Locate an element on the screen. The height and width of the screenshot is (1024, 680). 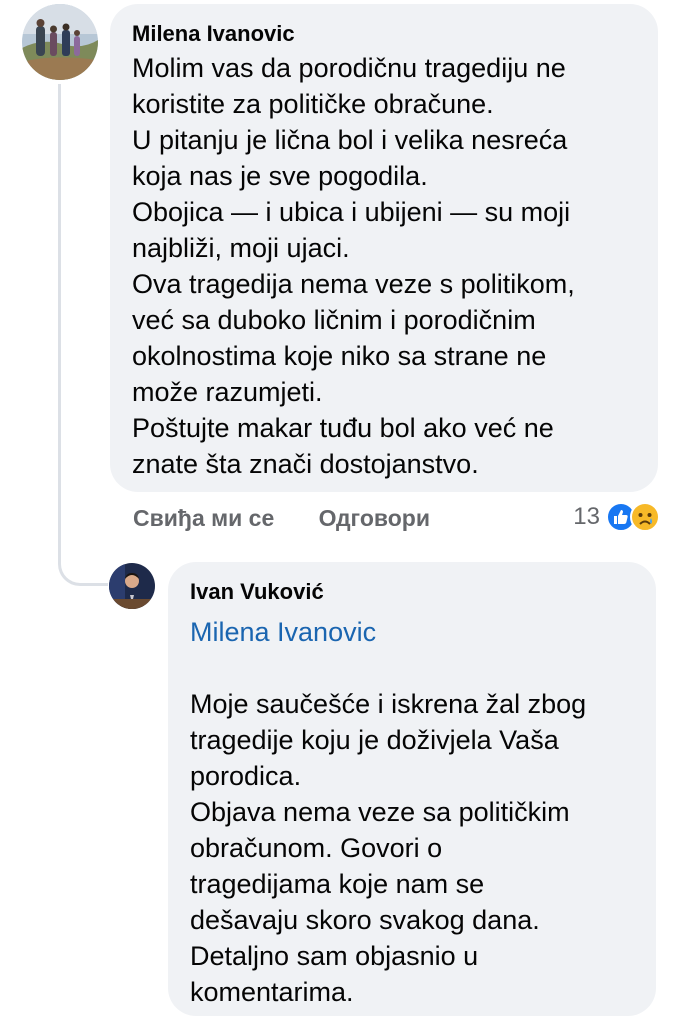
reply-line: dešavaju skoro svakog dana. is located at coordinates (365, 920).